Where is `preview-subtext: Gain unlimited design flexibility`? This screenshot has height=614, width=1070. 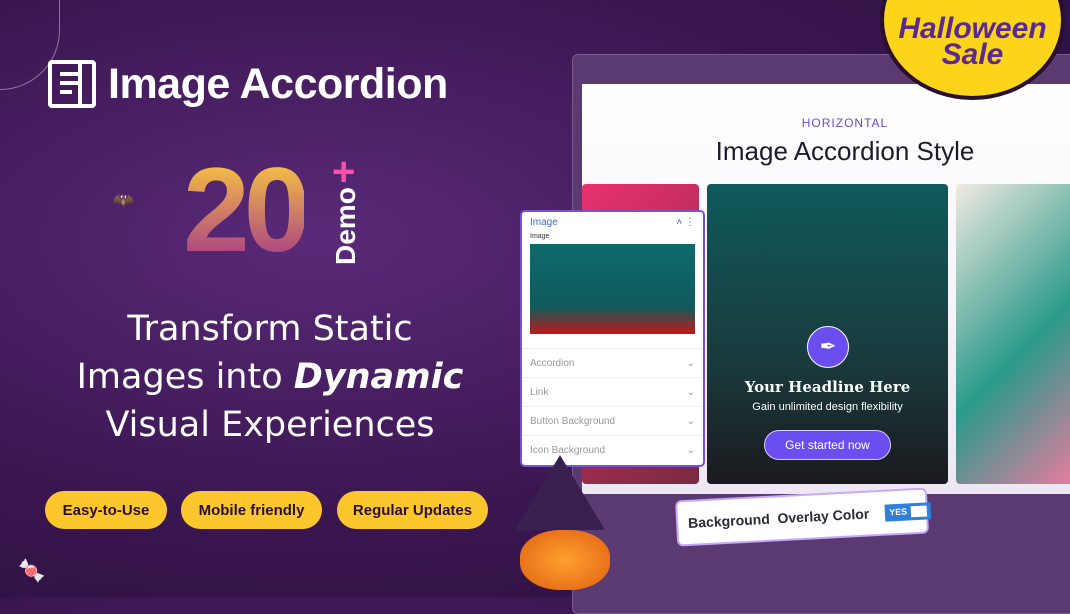
preview-subtext: Gain unlimited design flexibility is located at coordinates (827, 407).